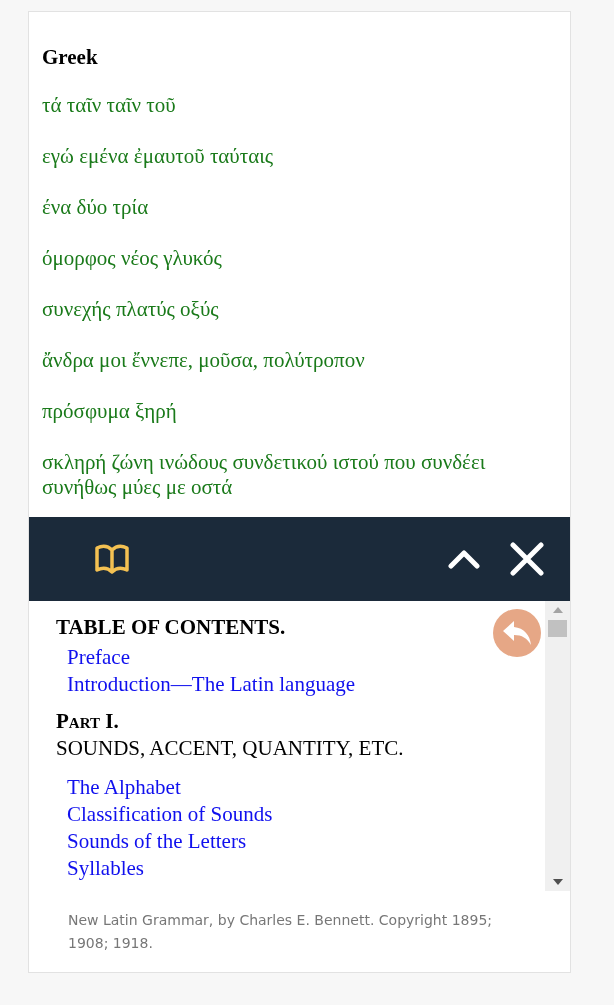 This screenshot has width=614, height=1005. I want to click on scroll-down-icon, so click(557, 882).